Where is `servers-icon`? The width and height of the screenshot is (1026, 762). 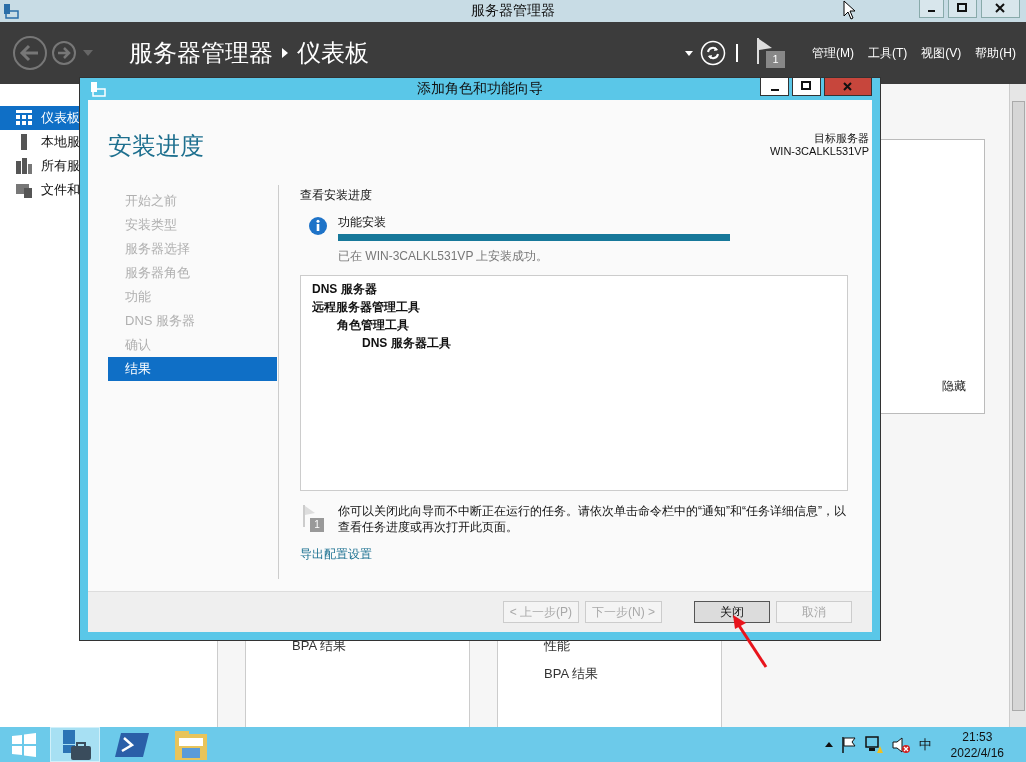
servers-icon is located at coordinates (24, 166).